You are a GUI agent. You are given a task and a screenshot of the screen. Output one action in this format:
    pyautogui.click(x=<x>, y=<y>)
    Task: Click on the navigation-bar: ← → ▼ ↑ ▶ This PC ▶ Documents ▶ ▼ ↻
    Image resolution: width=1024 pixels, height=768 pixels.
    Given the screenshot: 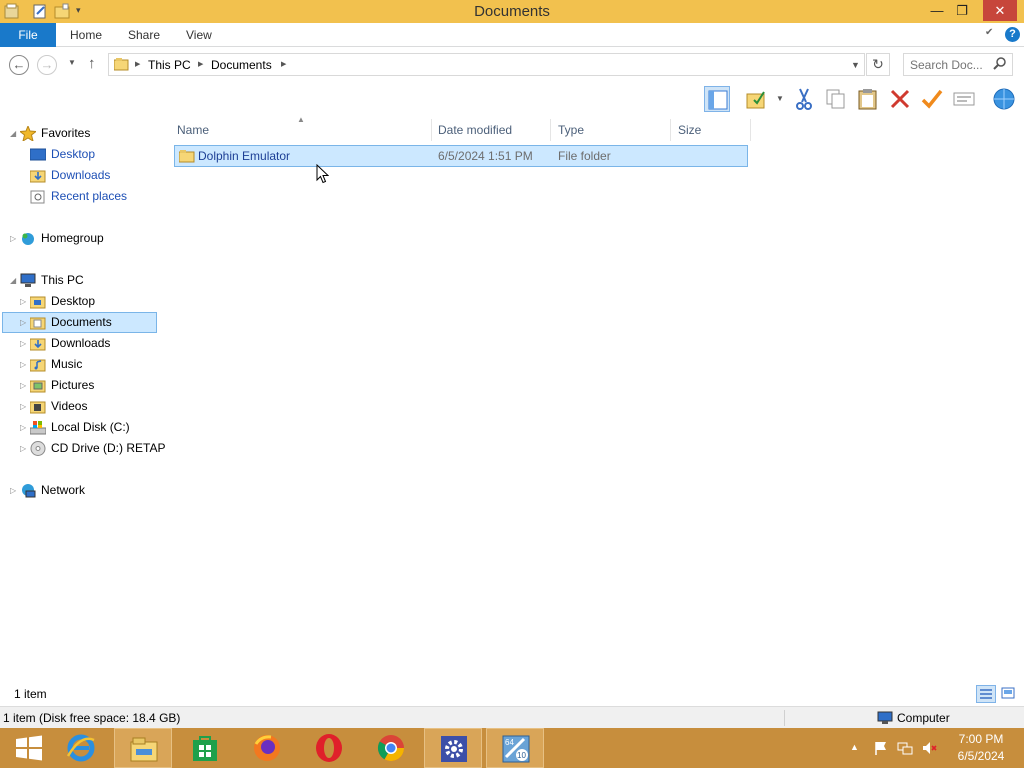 What is the action you would take?
    pyautogui.click(x=512, y=65)
    